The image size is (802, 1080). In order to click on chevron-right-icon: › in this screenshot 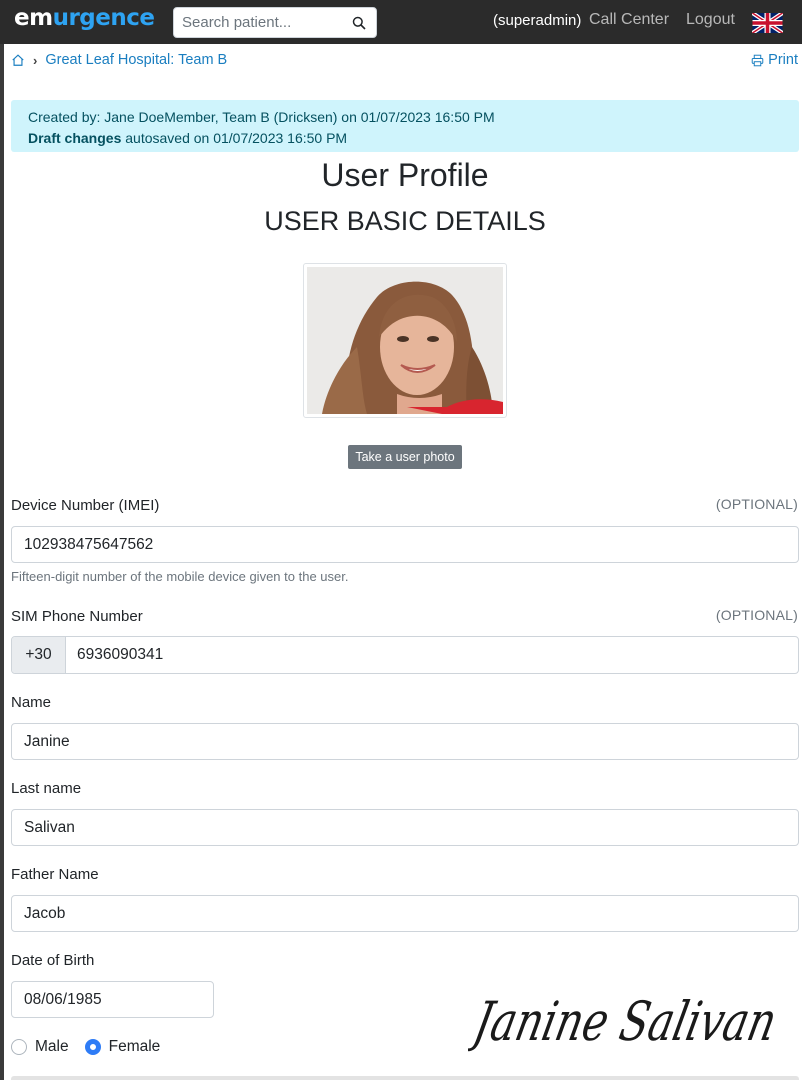, I will do `click(35, 60)`.